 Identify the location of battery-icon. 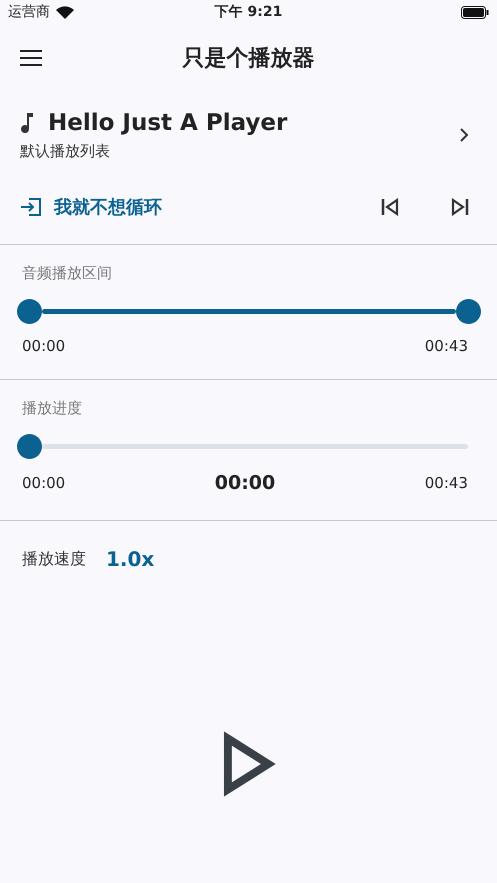
(474, 12).